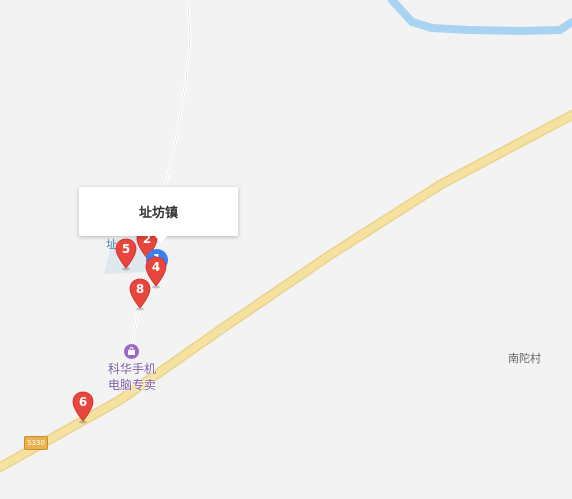  I want to click on location-info-callout: 址坊镇, so click(158, 211).